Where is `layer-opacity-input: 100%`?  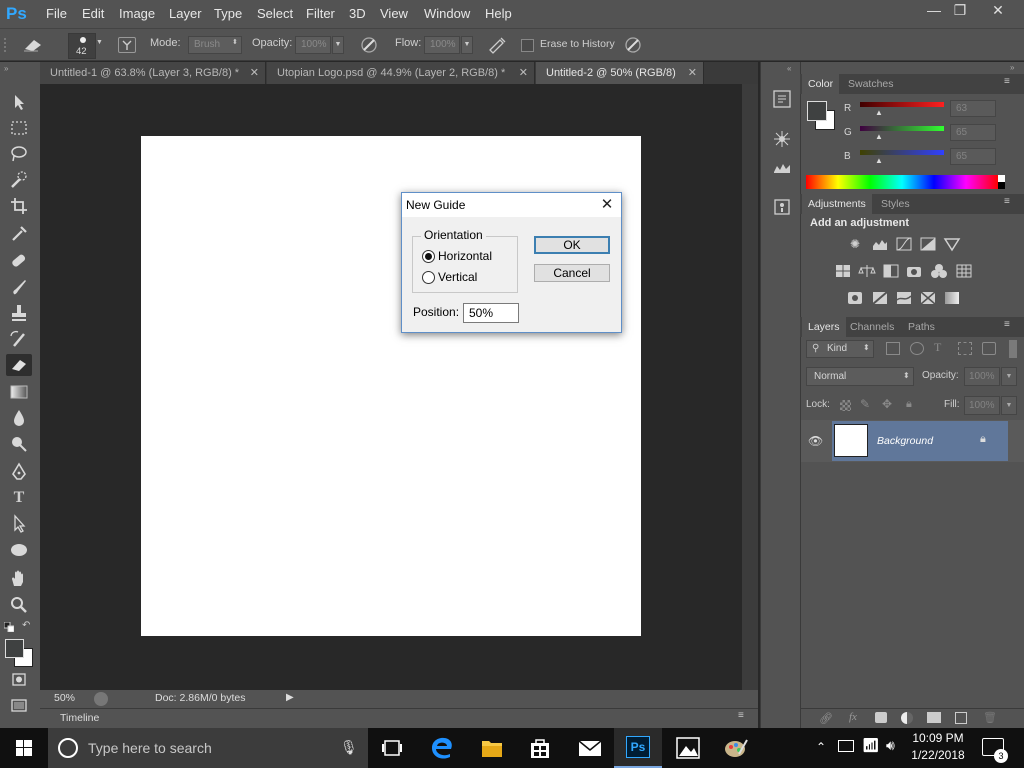 layer-opacity-input: 100% is located at coordinates (982, 376).